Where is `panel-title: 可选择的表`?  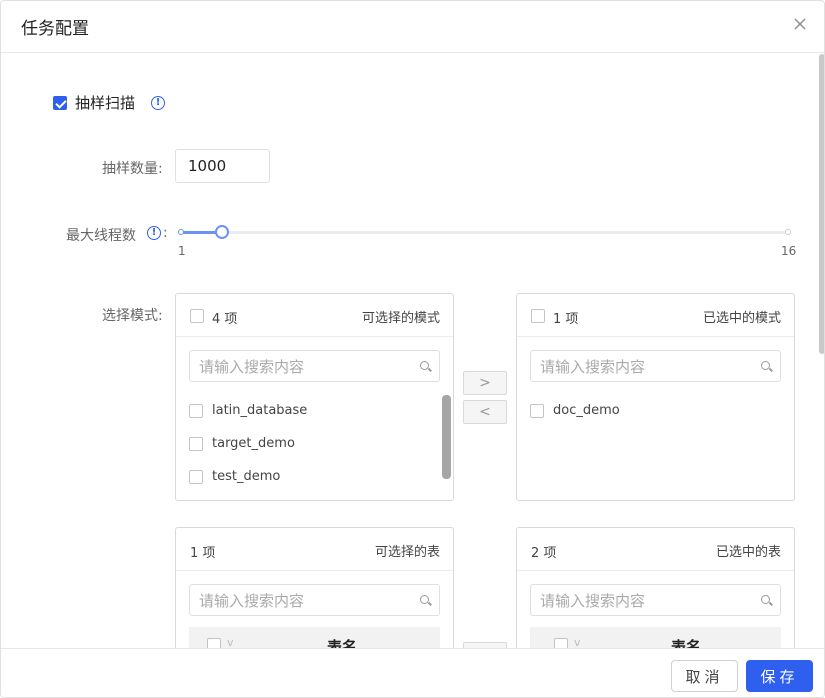
panel-title: 可选择的表 is located at coordinates (407, 552).